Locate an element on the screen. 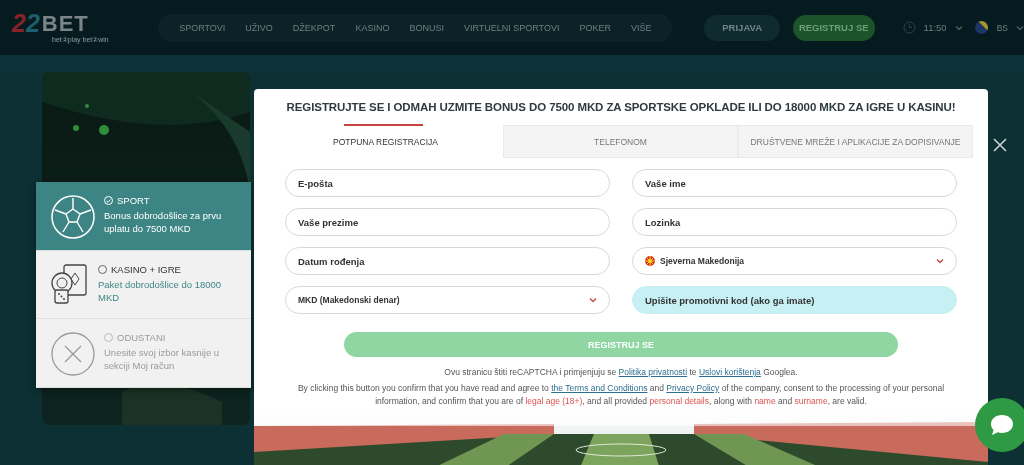  option-description: Unesite svoj izbor kasnije u sekciji Moj račun is located at coordinates (162, 359).